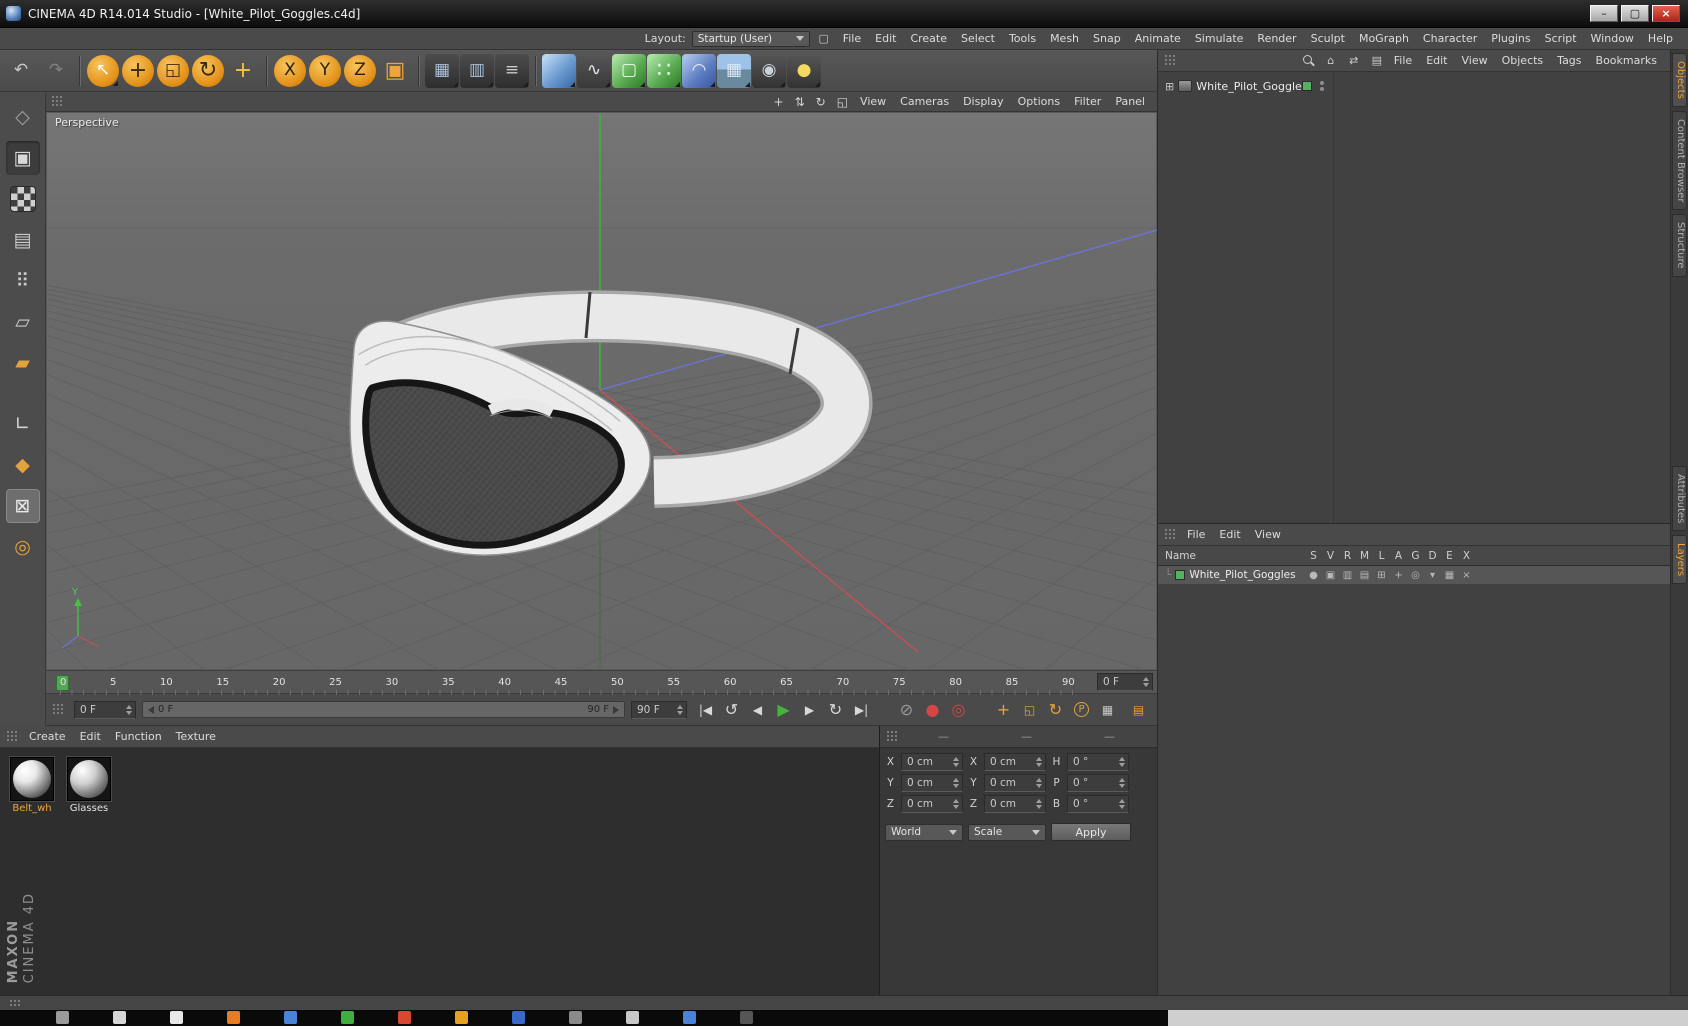 The height and width of the screenshot is (1026, 1688). Describe the element at coordinates (477, 70) in the screenshot. I see `render-picture-viewer-icon: ▥` at that location.